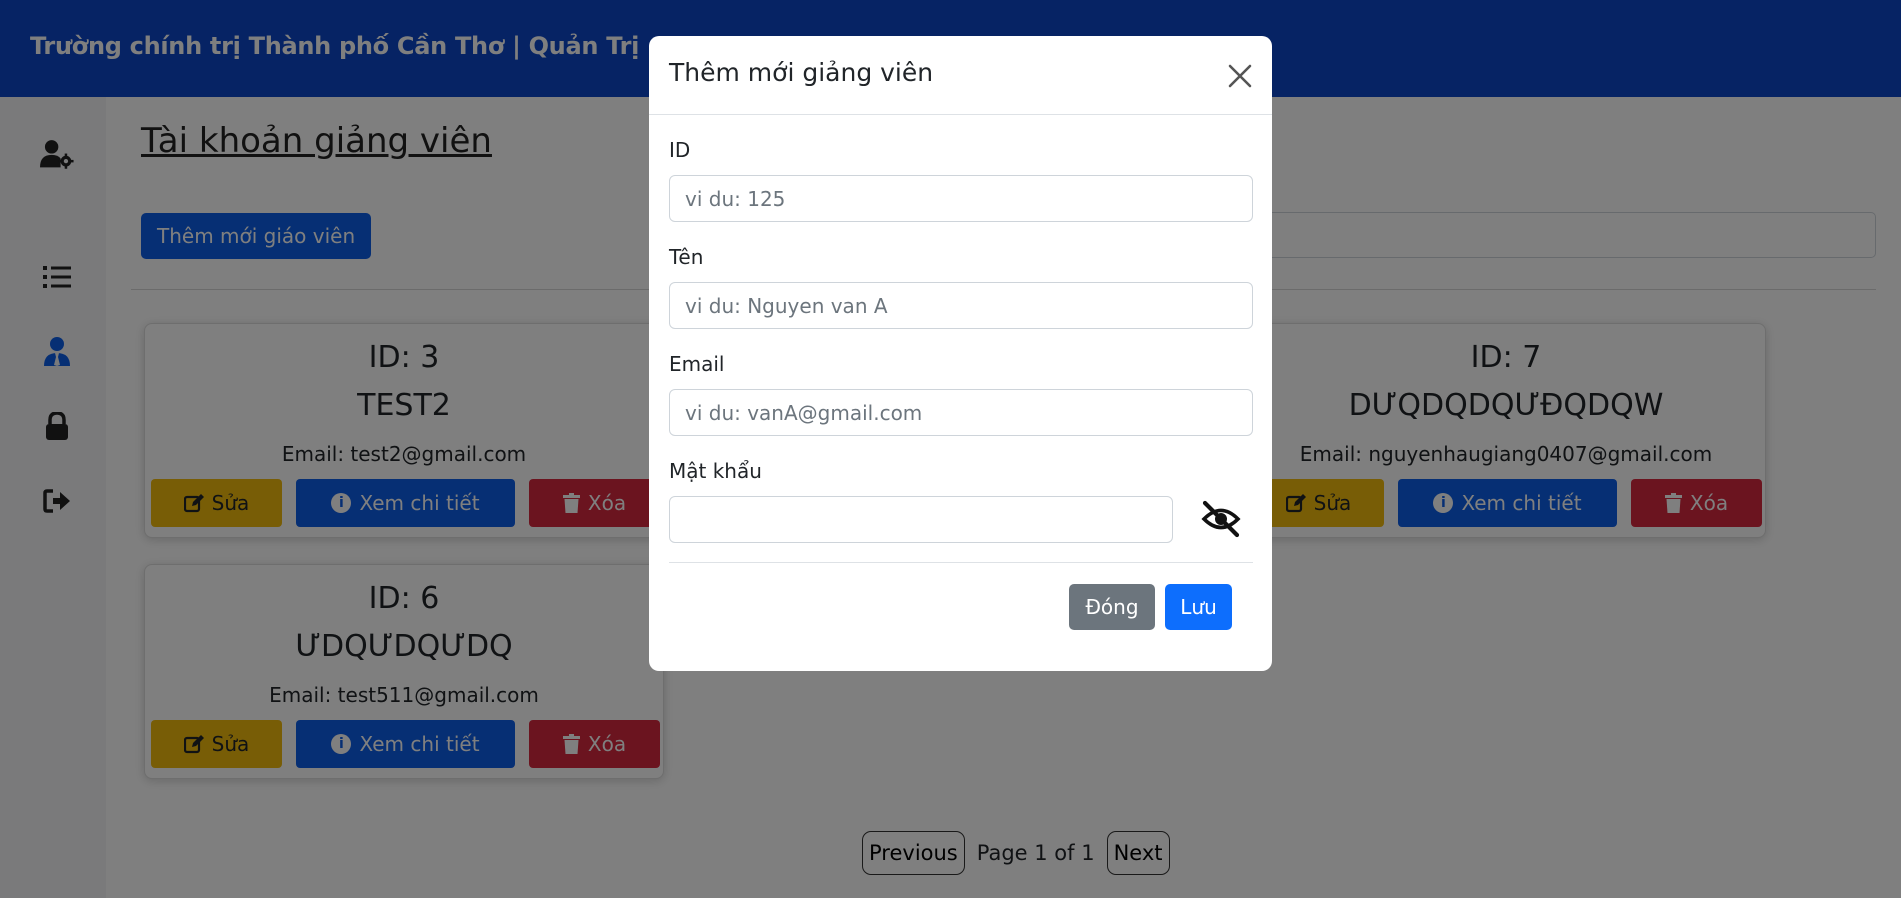 The image size is (1901, 898). I want to click on close-icon, so click(1240, 76).